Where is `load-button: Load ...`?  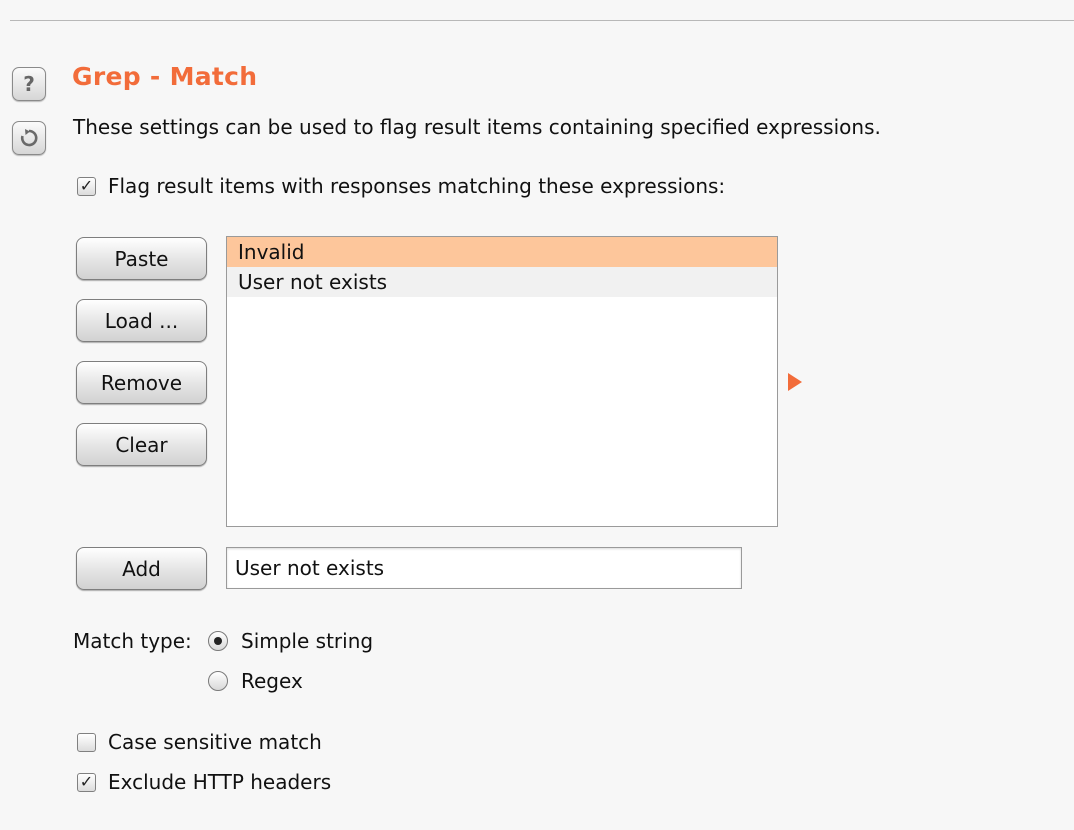
load-button: Load ... is located at coordinates (141, 320).